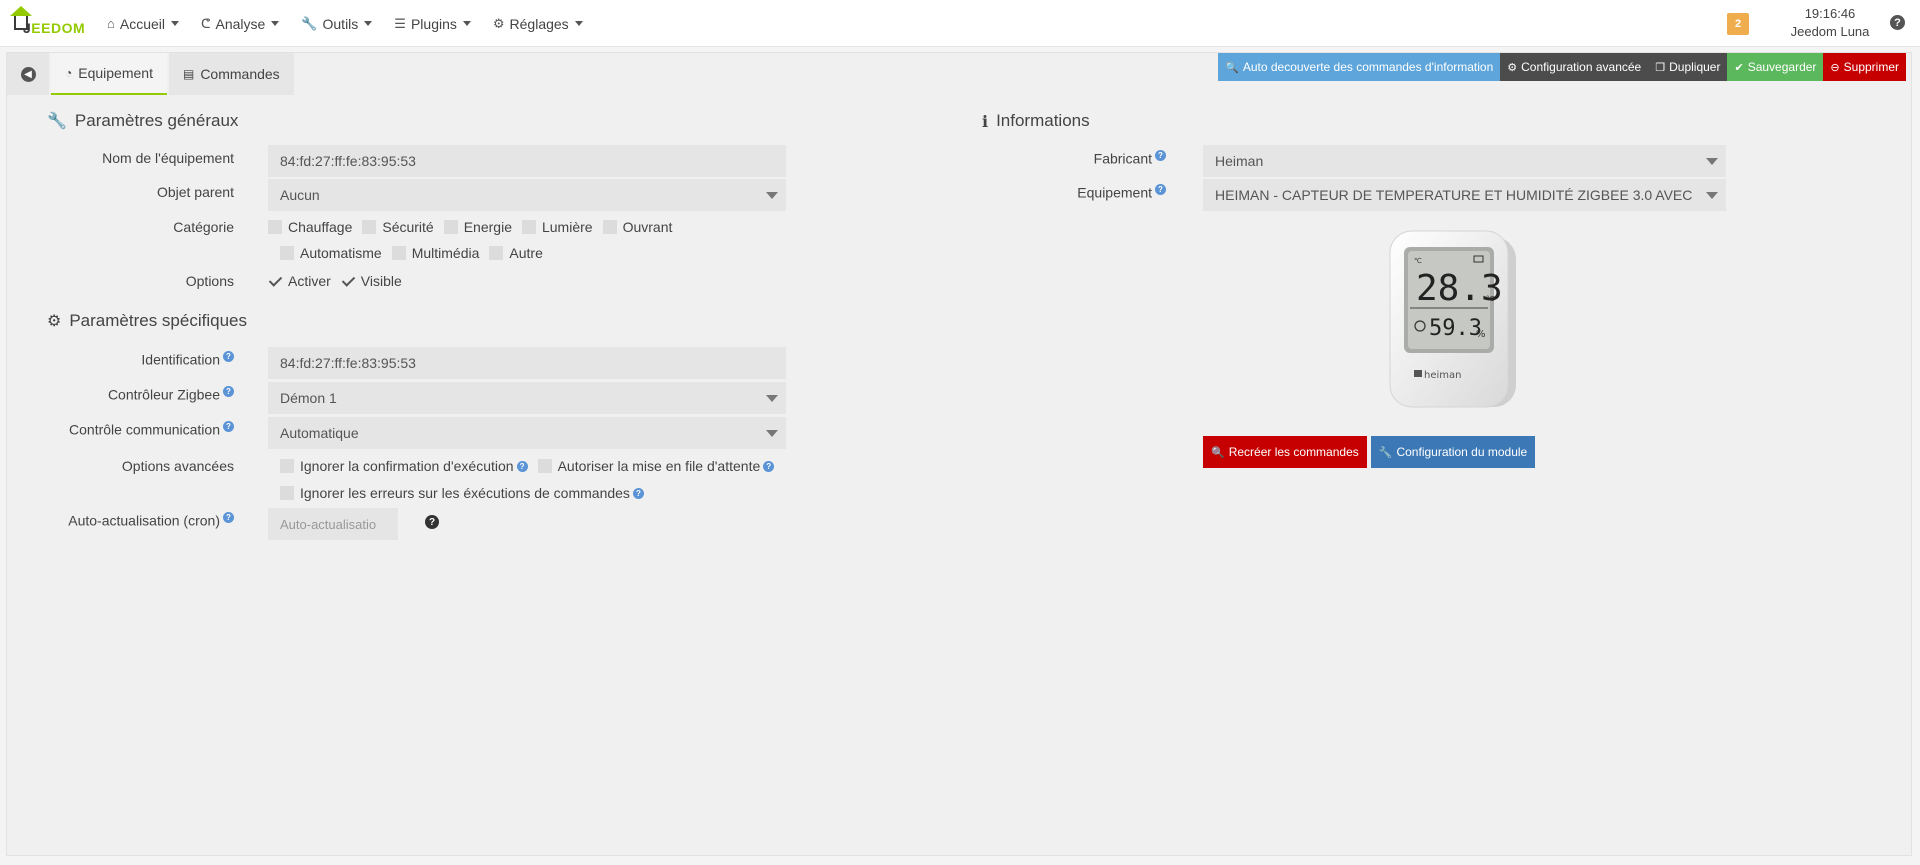 The height and width of the screenshot is (865, 1920). Describe the element at coordinates (144, 520) in the screenshot. I see `cron-label-text: Auto-actualisation (cron)` at that location.